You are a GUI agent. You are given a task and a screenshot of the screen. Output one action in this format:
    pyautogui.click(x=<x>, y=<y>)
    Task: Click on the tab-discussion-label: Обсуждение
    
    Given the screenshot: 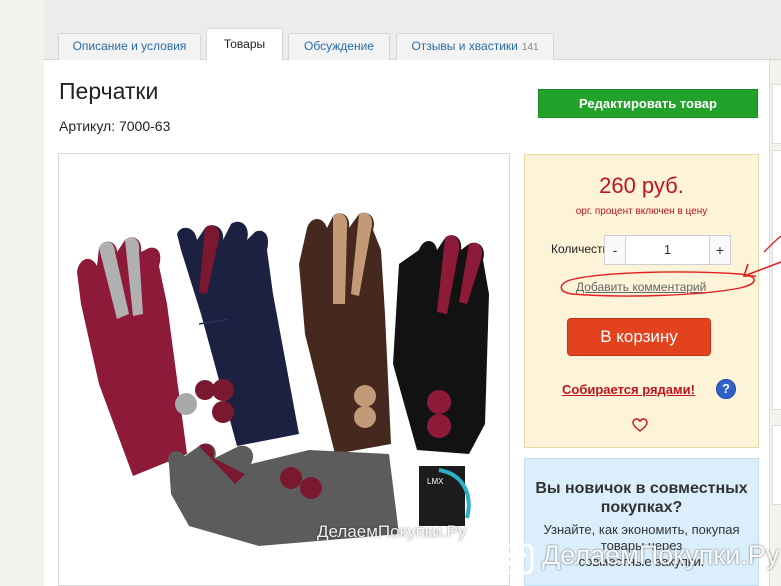 What is the action you would take?
    pyautogui.click(x=339, y=46)
    